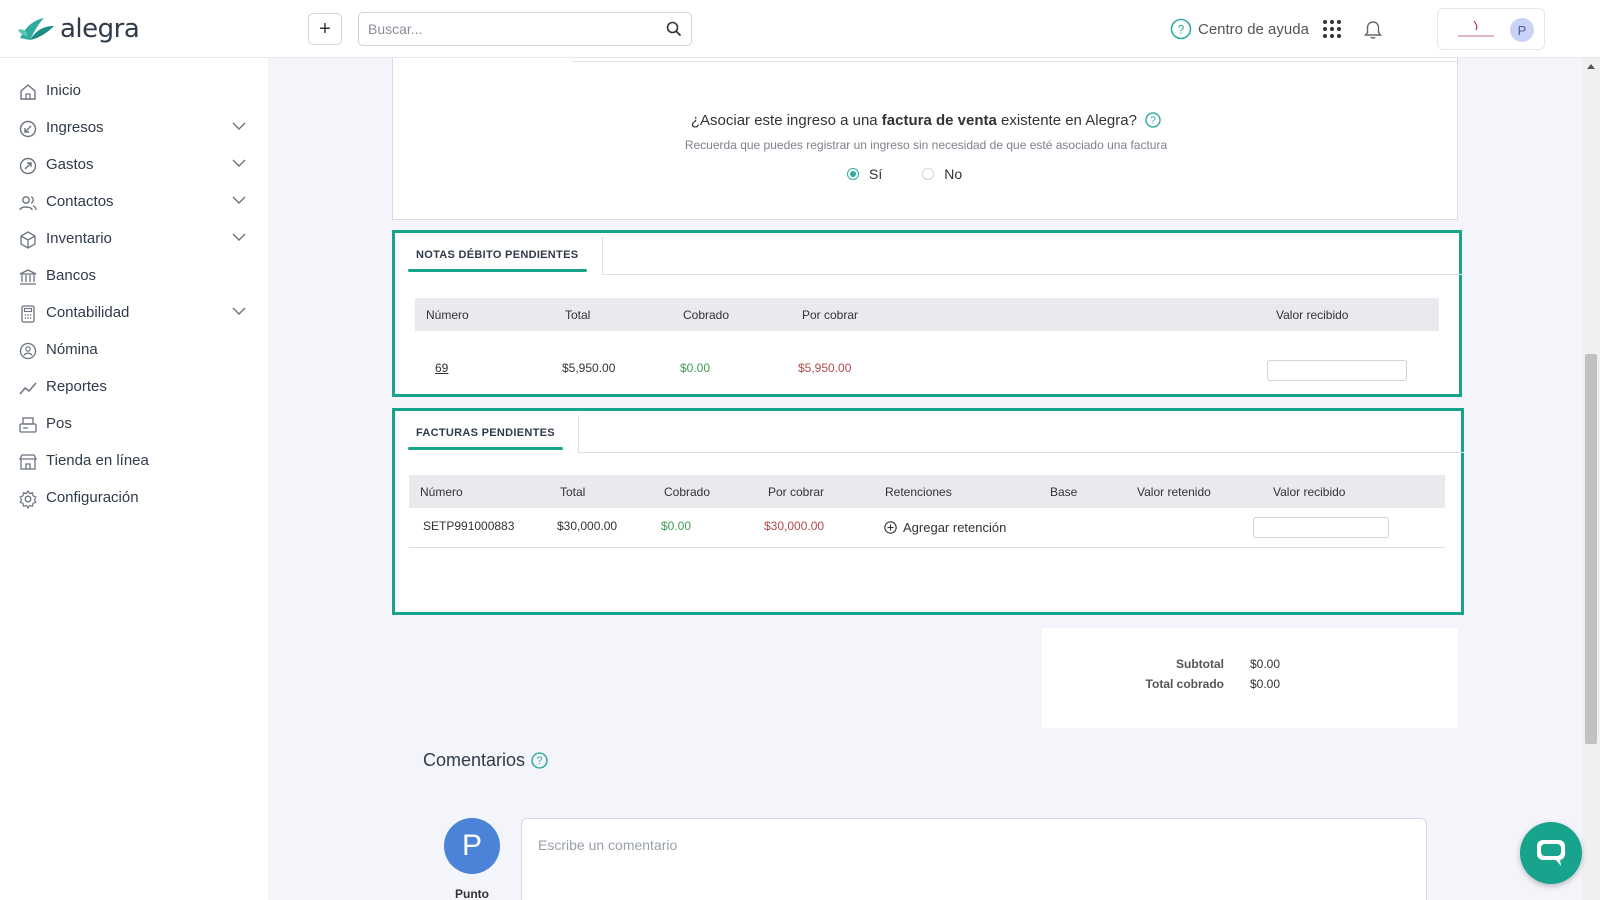 The image size is (1600, 900). Describe the element at coordinates (1032, 274) in the screenshot. I see `tab-bottom-line` at that location.